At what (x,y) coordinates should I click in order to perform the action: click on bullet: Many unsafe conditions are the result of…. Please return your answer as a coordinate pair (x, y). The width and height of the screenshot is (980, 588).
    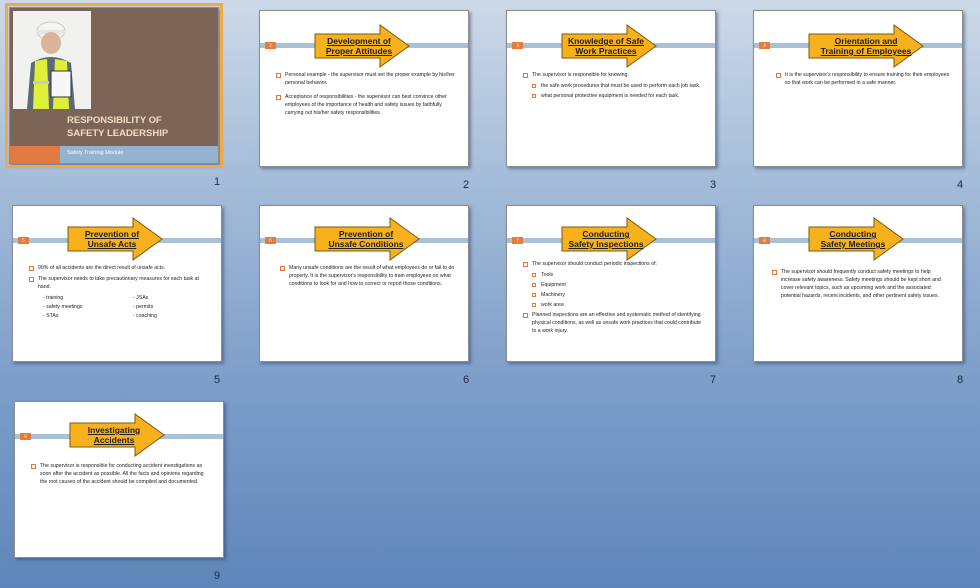
    Looking at the image, I should click on (368, 276).